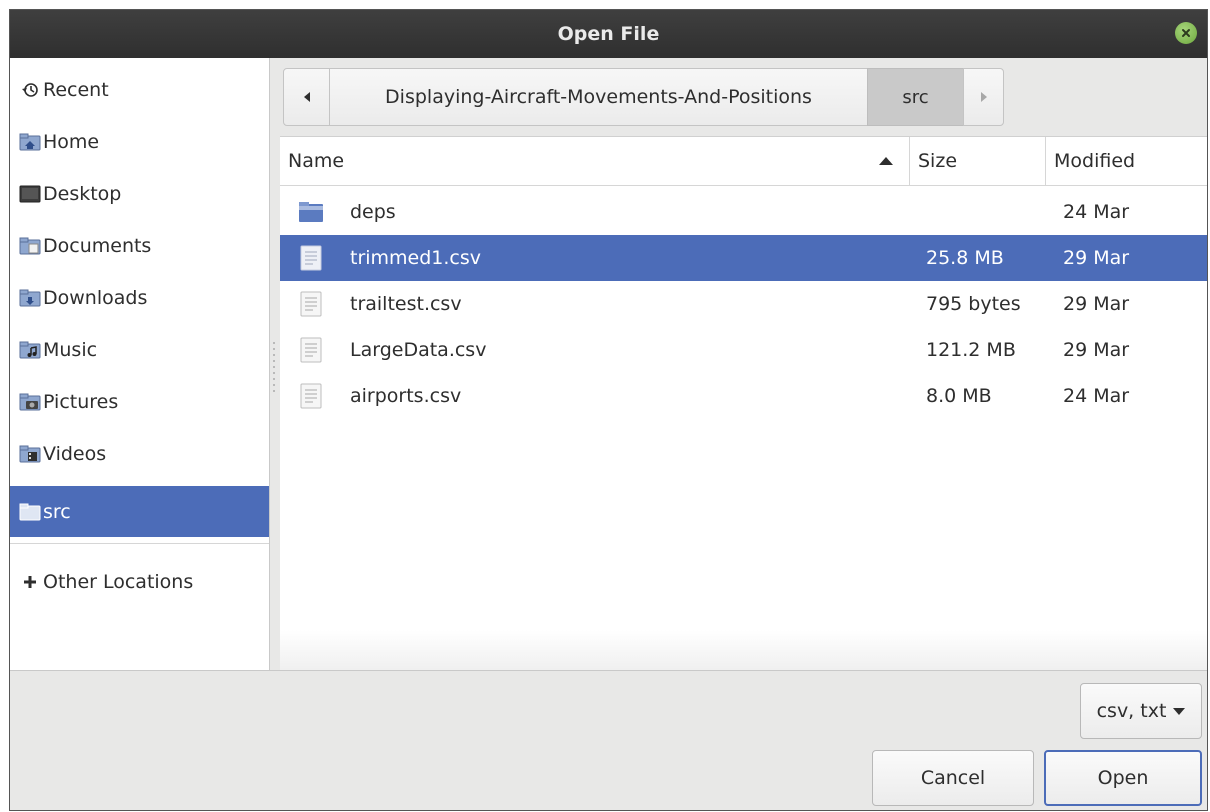 The height and width of the screenshot is (812, 1210). What do you see at coordinates (316, 161) in the screenshot?
I see `column-name-label: Name` at bounding box center [316, 161].